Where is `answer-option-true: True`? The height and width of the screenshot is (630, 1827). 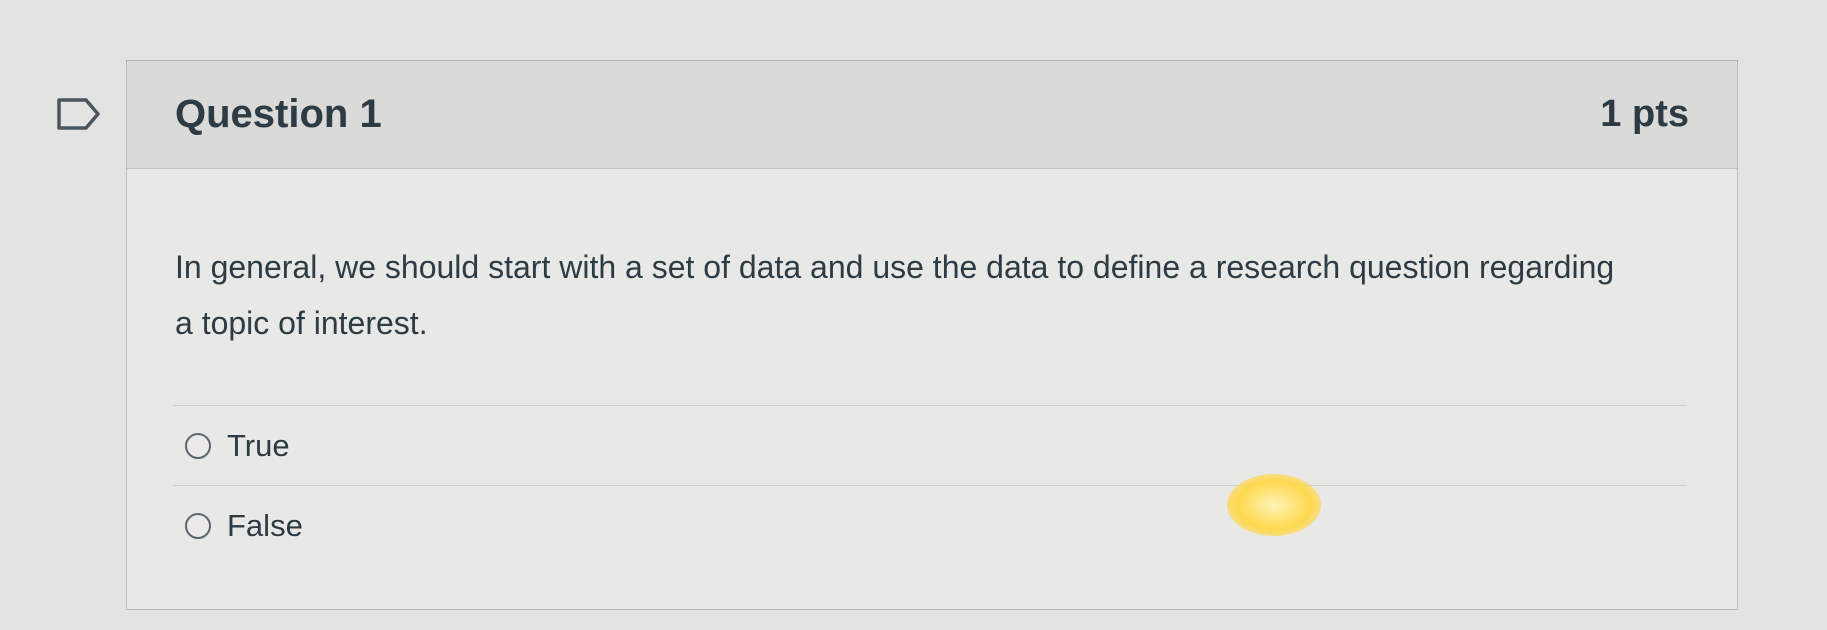
answer-option-true: True is located at coordinates (930, 445).